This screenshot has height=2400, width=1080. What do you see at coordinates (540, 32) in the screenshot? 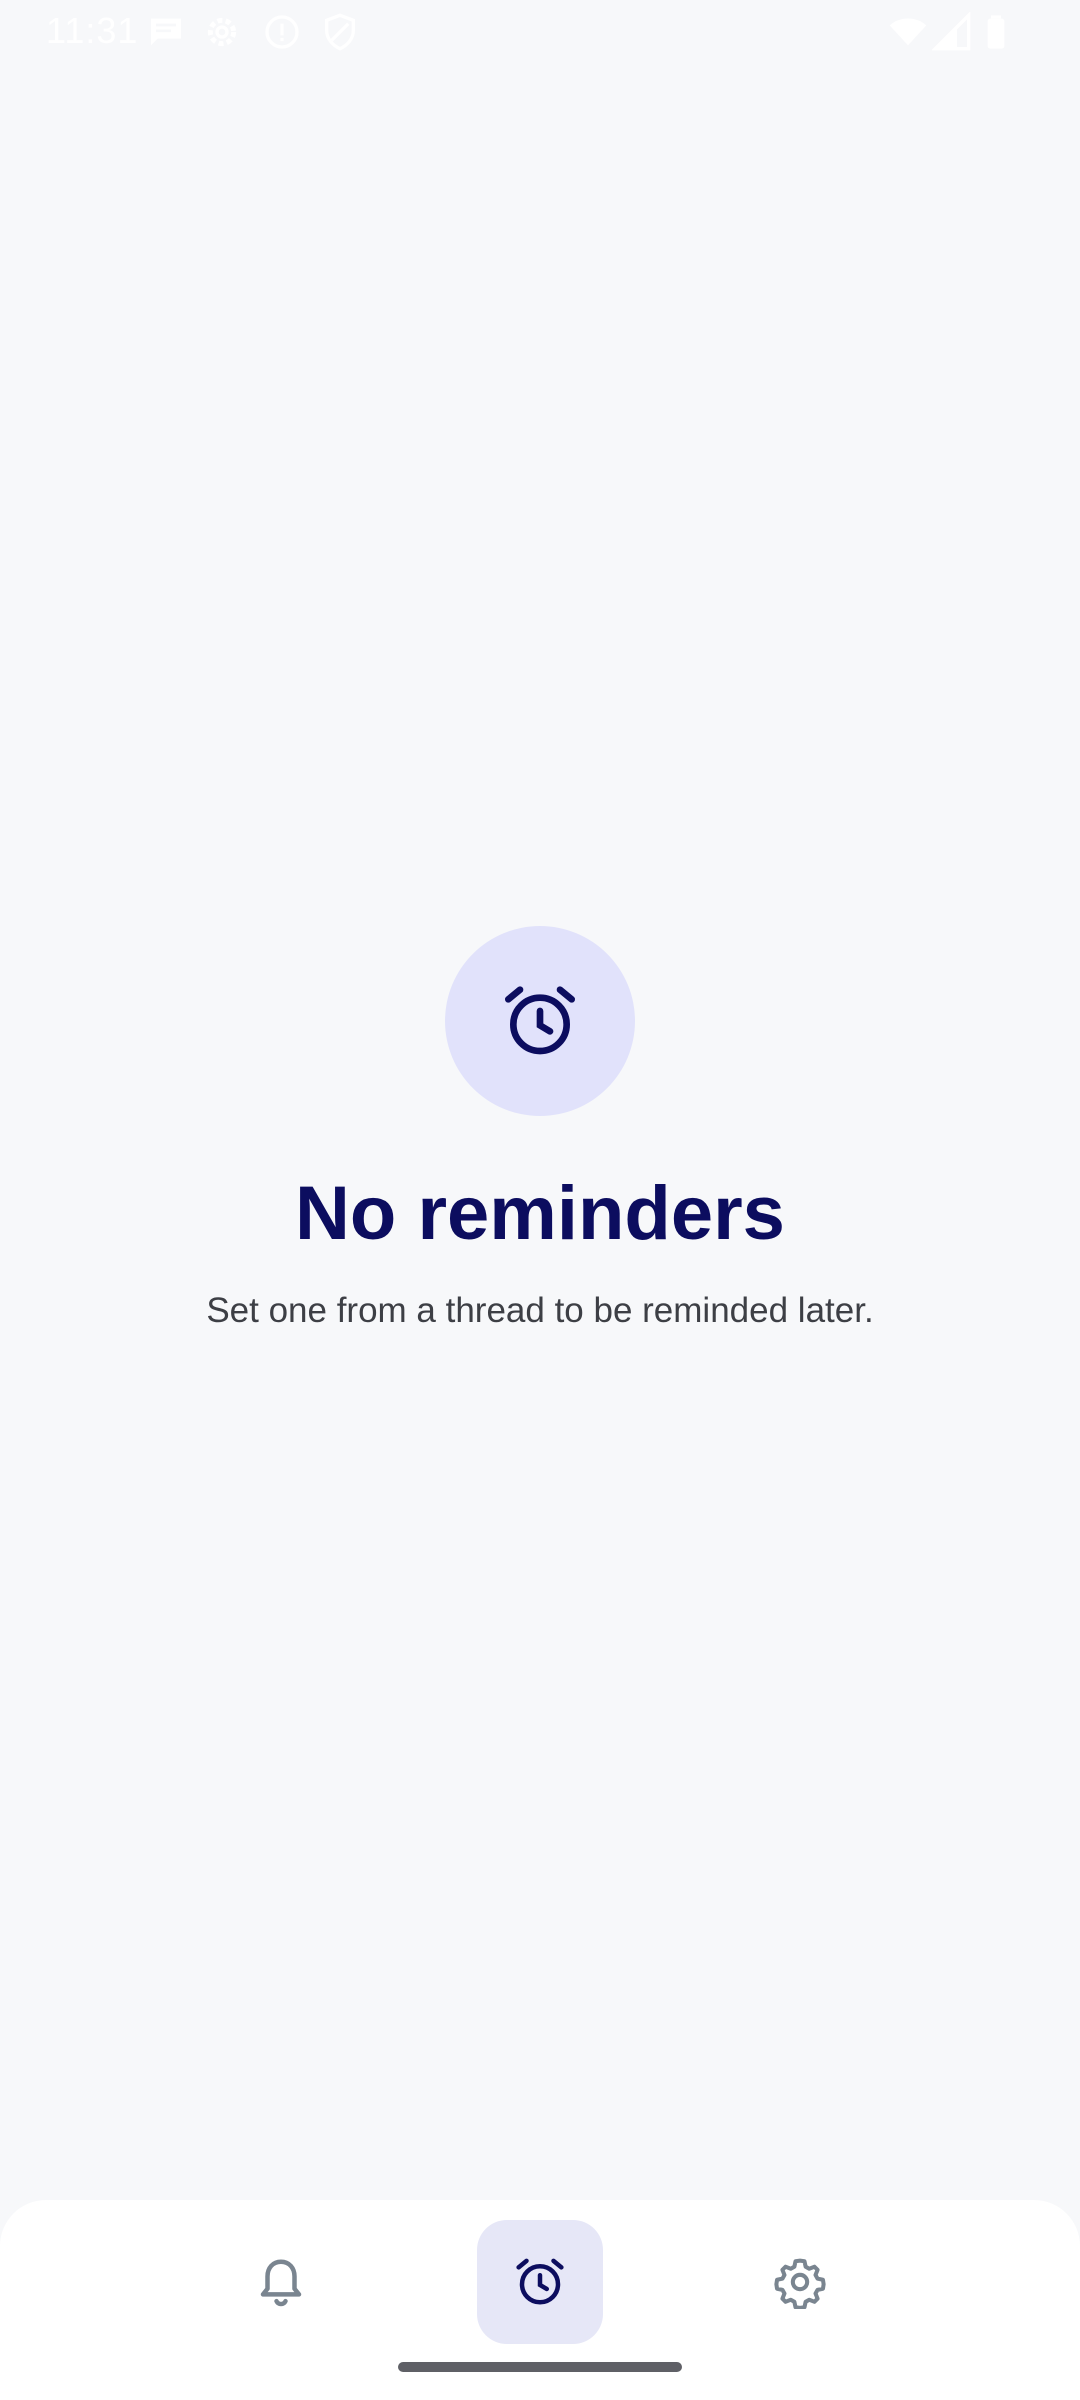
I see `status-bar: 11:31` at bounding box center [540, 32].